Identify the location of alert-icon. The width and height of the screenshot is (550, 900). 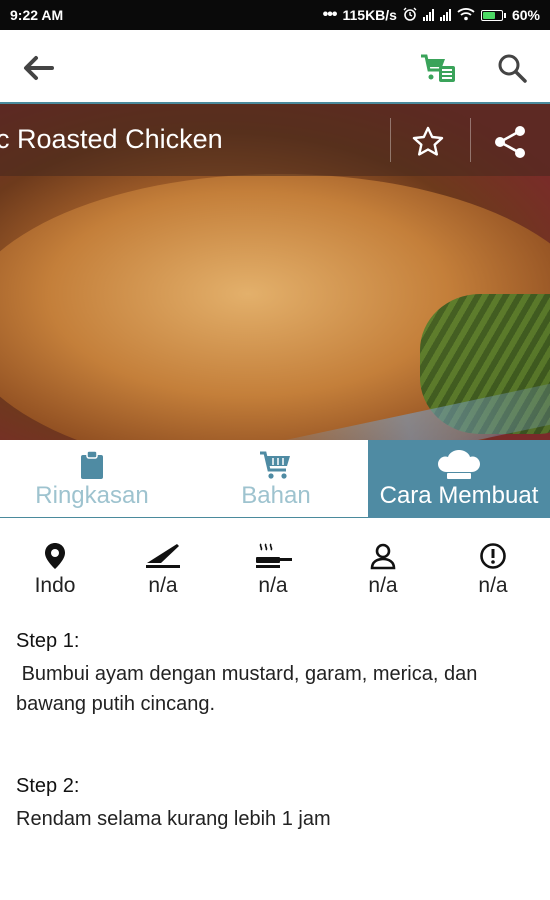
(493, 556).